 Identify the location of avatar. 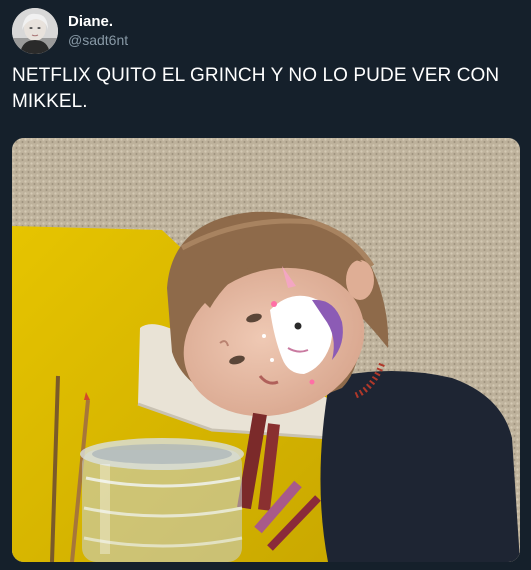
(35, 31).